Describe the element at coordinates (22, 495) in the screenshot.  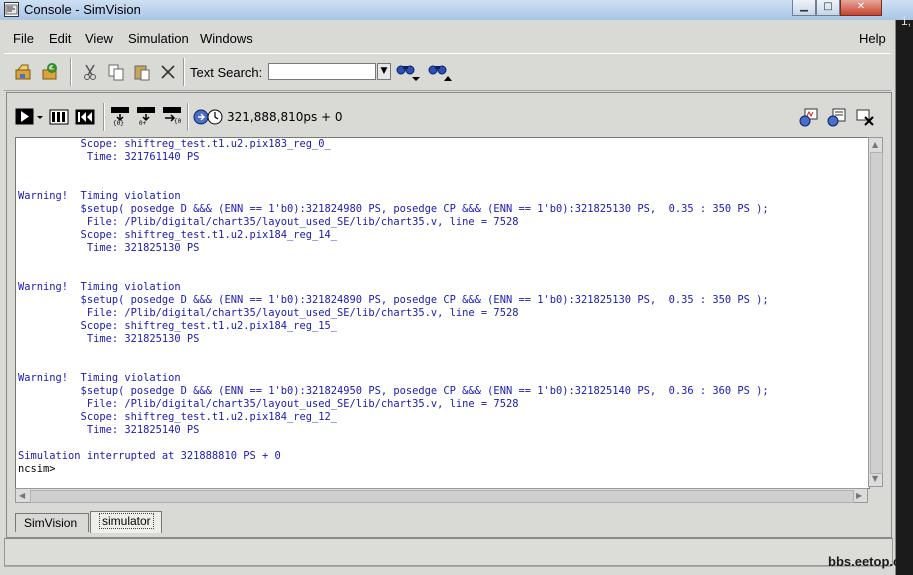
I see `scroll-left-icon: ◀` at that location.